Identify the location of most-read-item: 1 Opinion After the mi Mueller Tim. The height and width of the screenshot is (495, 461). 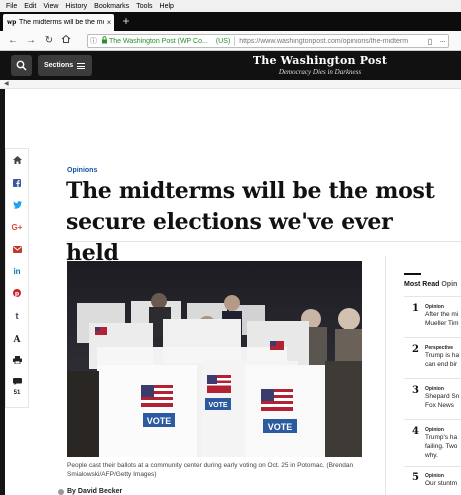
(432, 320).